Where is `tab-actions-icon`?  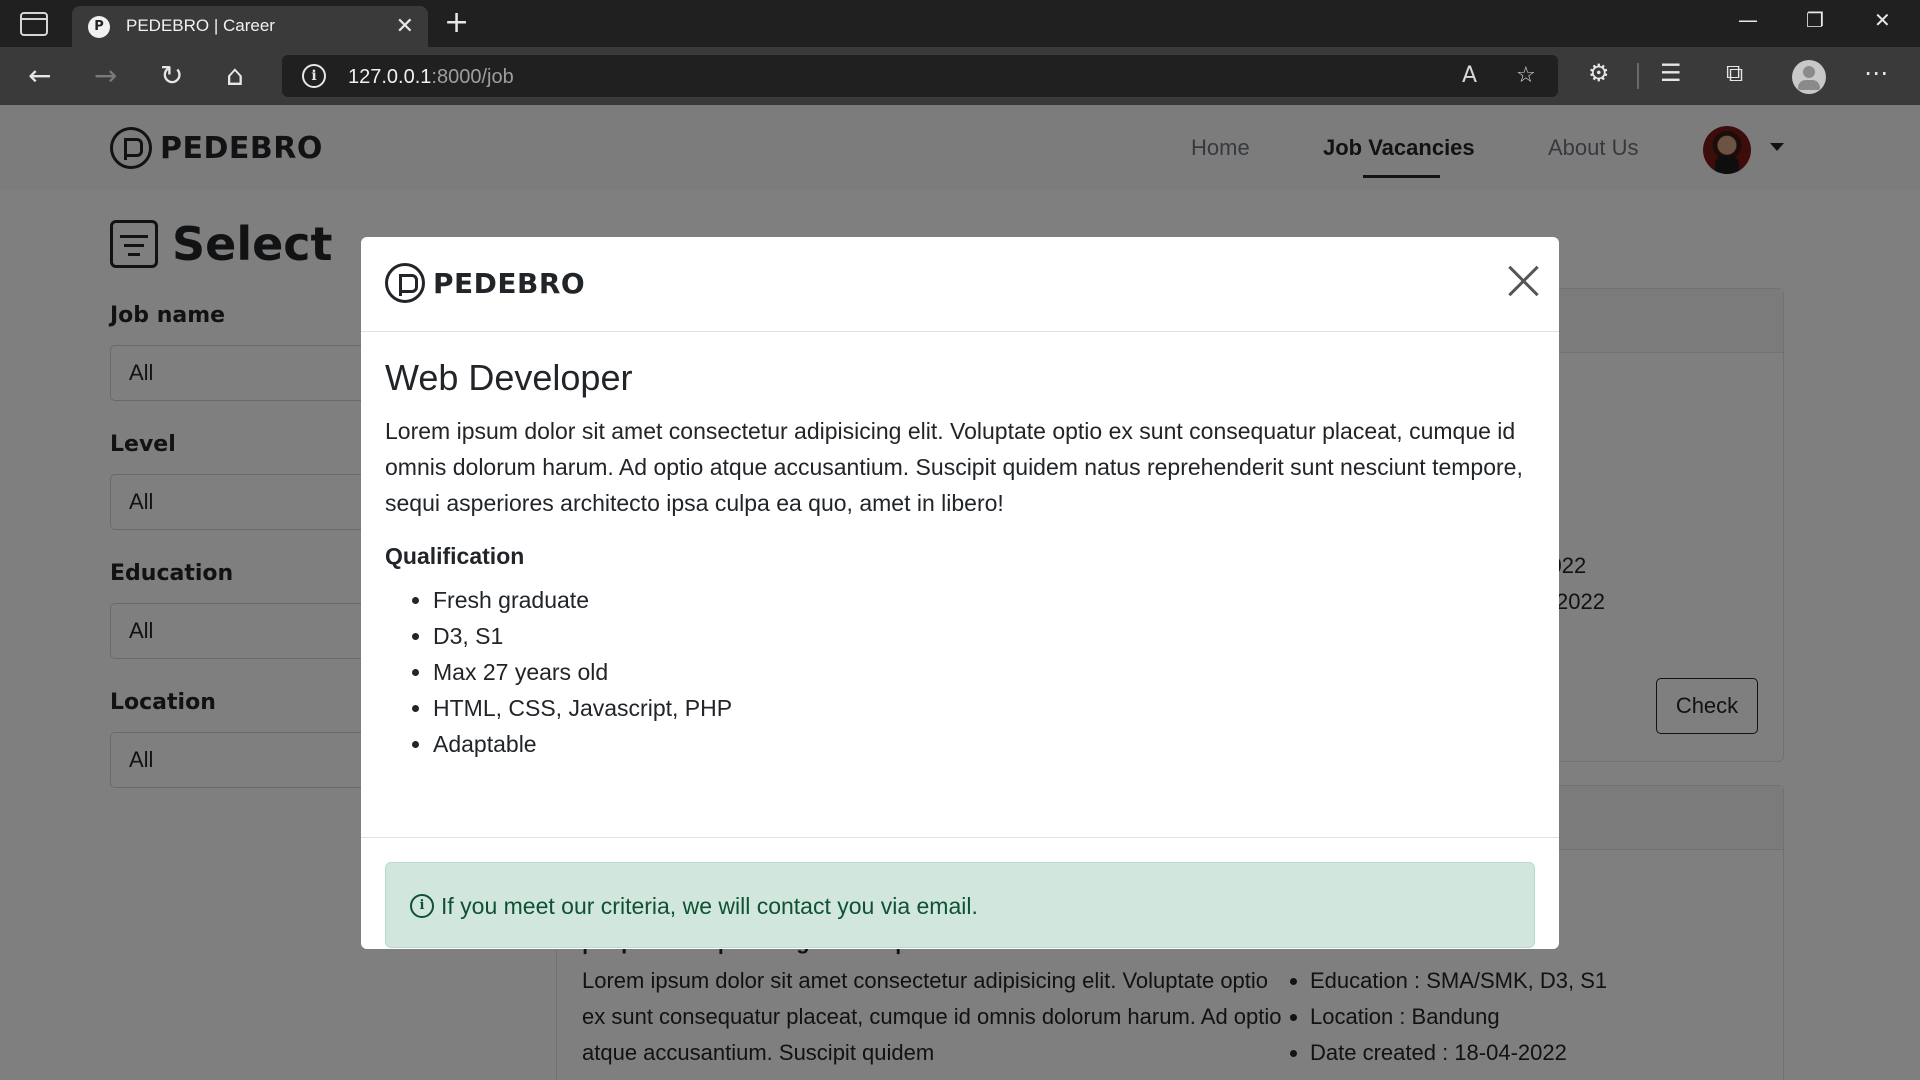 tab-actions-icon is located at coordinates (34, 24).